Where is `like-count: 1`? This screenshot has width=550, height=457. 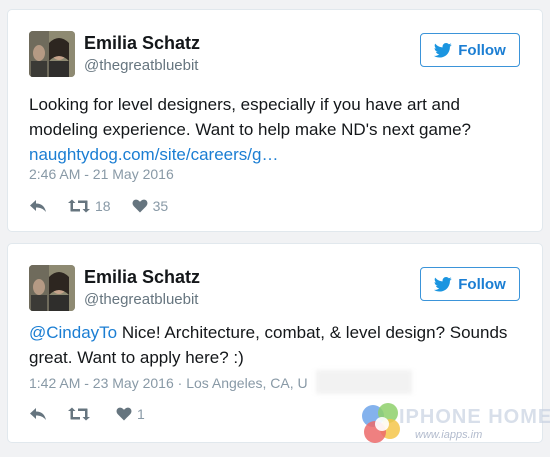
like-count: 1 is located at coordinates (141, 414).